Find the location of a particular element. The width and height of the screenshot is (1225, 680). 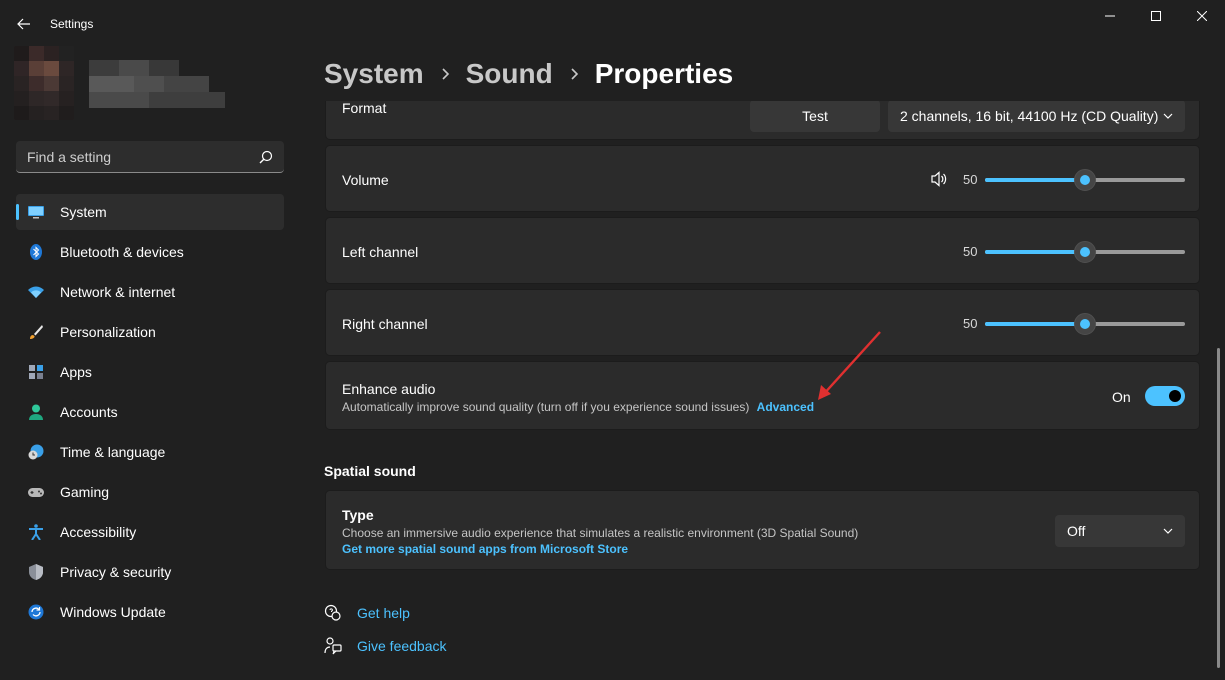

close-button is located at coordinates (1202, 16).